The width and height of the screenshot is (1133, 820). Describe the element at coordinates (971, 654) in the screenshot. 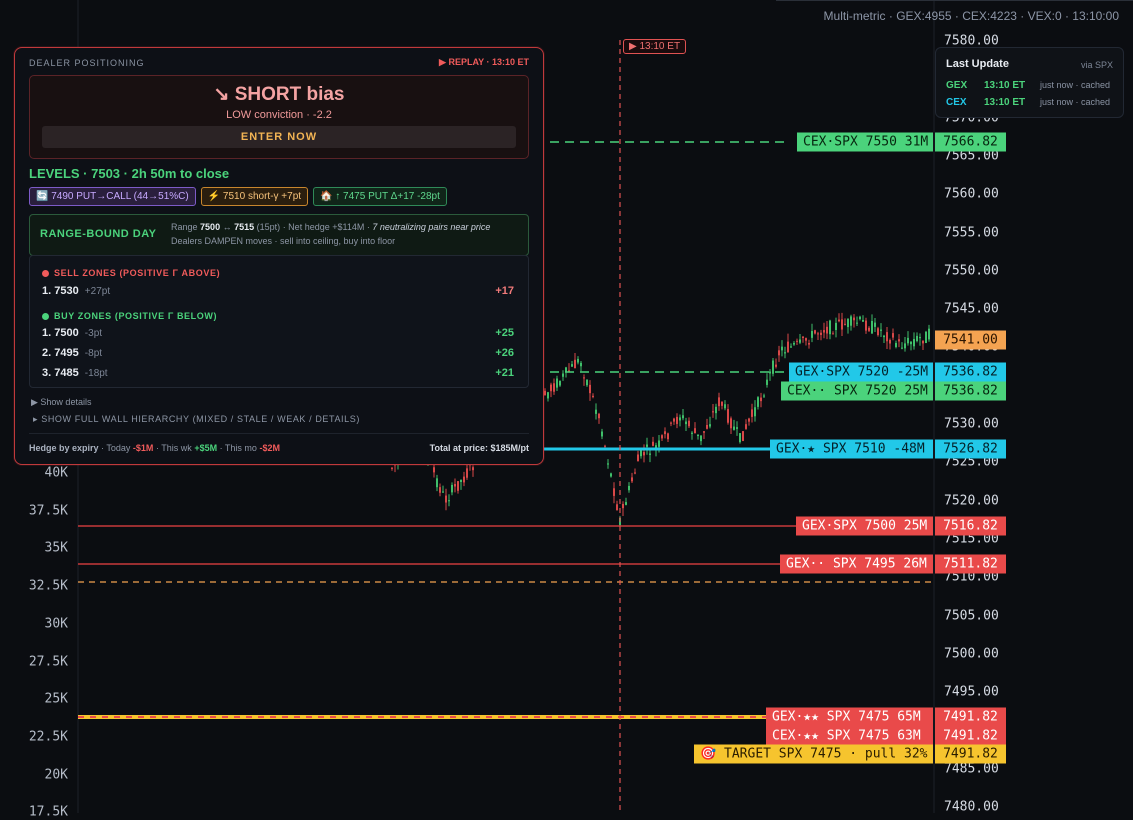

I see `price-axis-label: 7500.00` at that location.